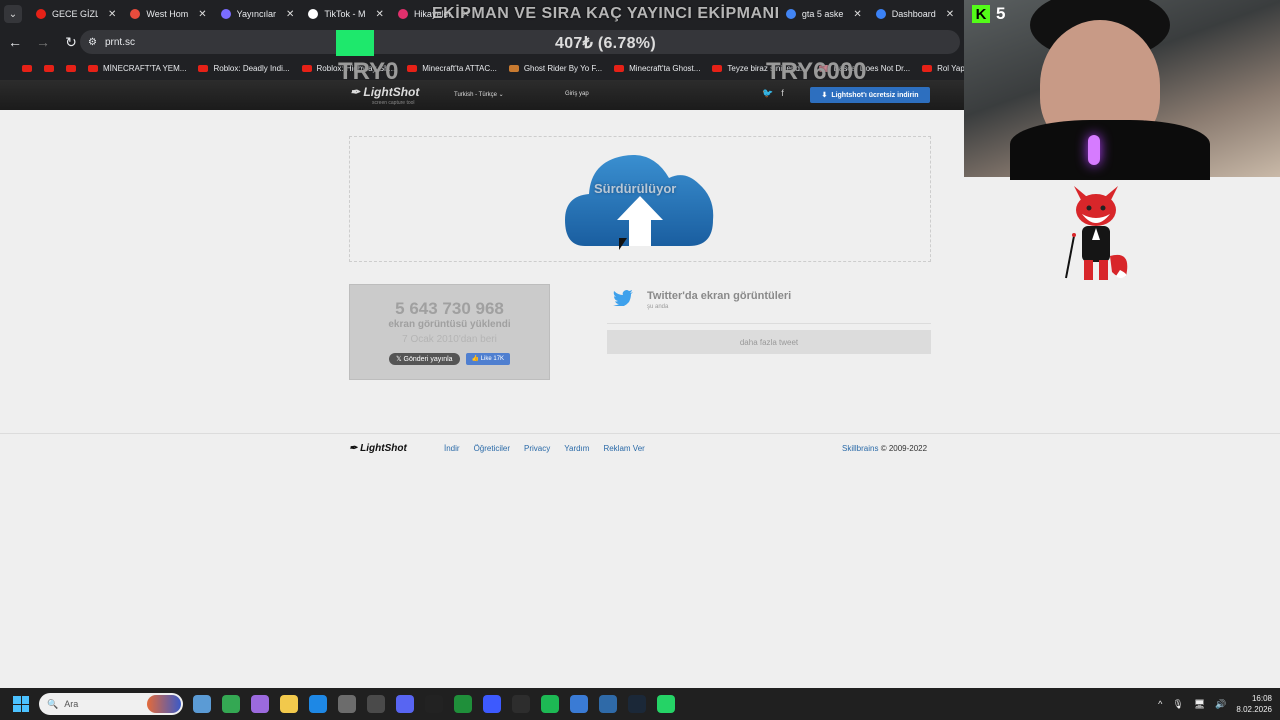 The width and height of the screenshot is (1280, 720). What do you see at coordinates (15, 42) in the screenshot?
I see `back-button: ←` at bounding box center [15, 42].